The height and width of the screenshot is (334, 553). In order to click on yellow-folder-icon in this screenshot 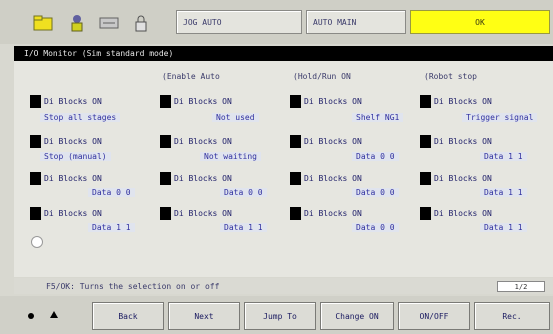, I will do `click(43, 23)`.